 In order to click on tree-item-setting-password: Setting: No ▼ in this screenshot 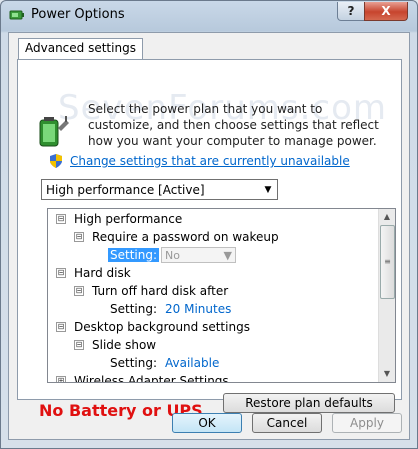, I will do `click(172, 255)`.